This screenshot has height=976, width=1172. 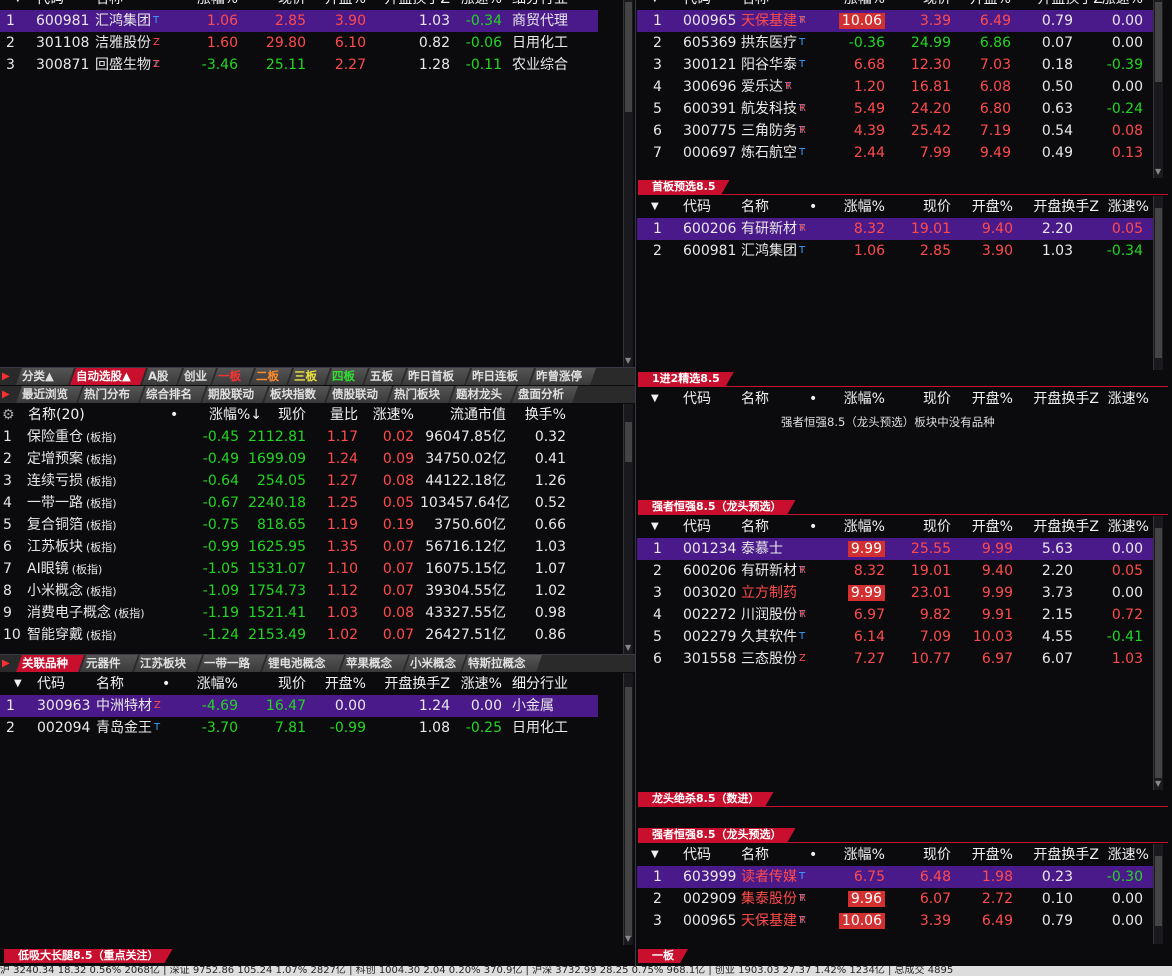 What do you see at coordinates (895, 109) in the screenshot?
I see `table-row: 5 600391 航发科技 T R 5.49 24.20 6.80 0.63 -0.24` at bounding box center [895, 109].